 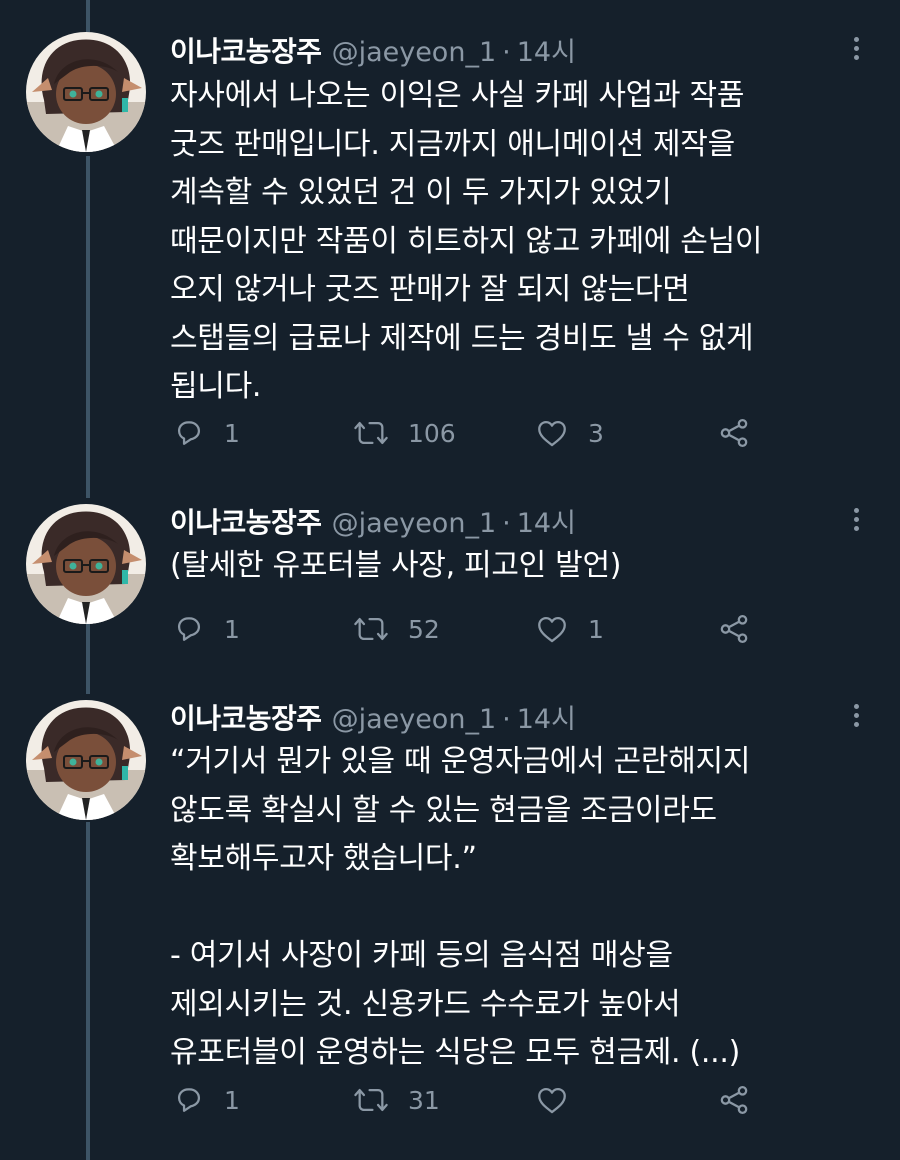 What do you see at coordinates (404, 433) in the screenshot?
I see `retweet-button: 106` at bounding box center [404, 433].